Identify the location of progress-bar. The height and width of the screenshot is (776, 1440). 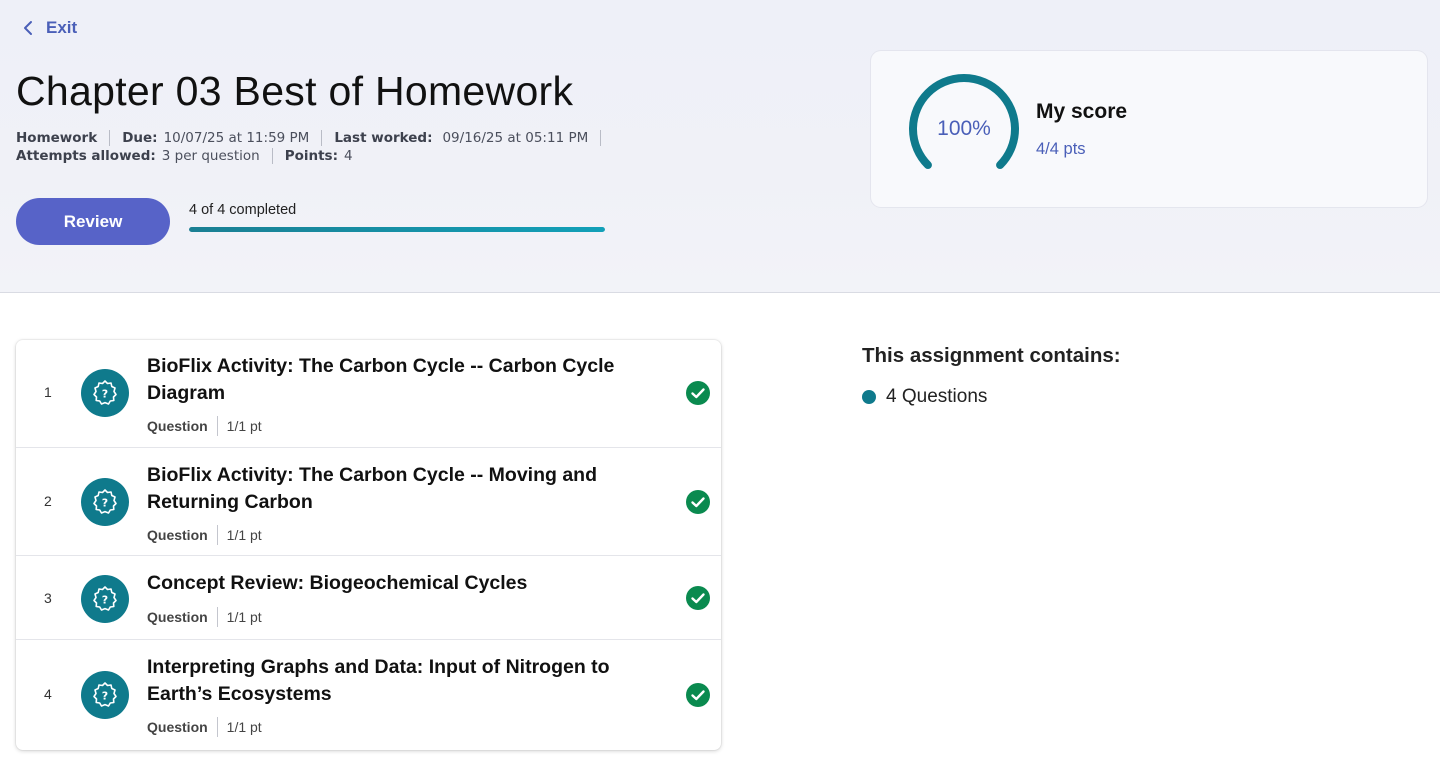
(397, 229).